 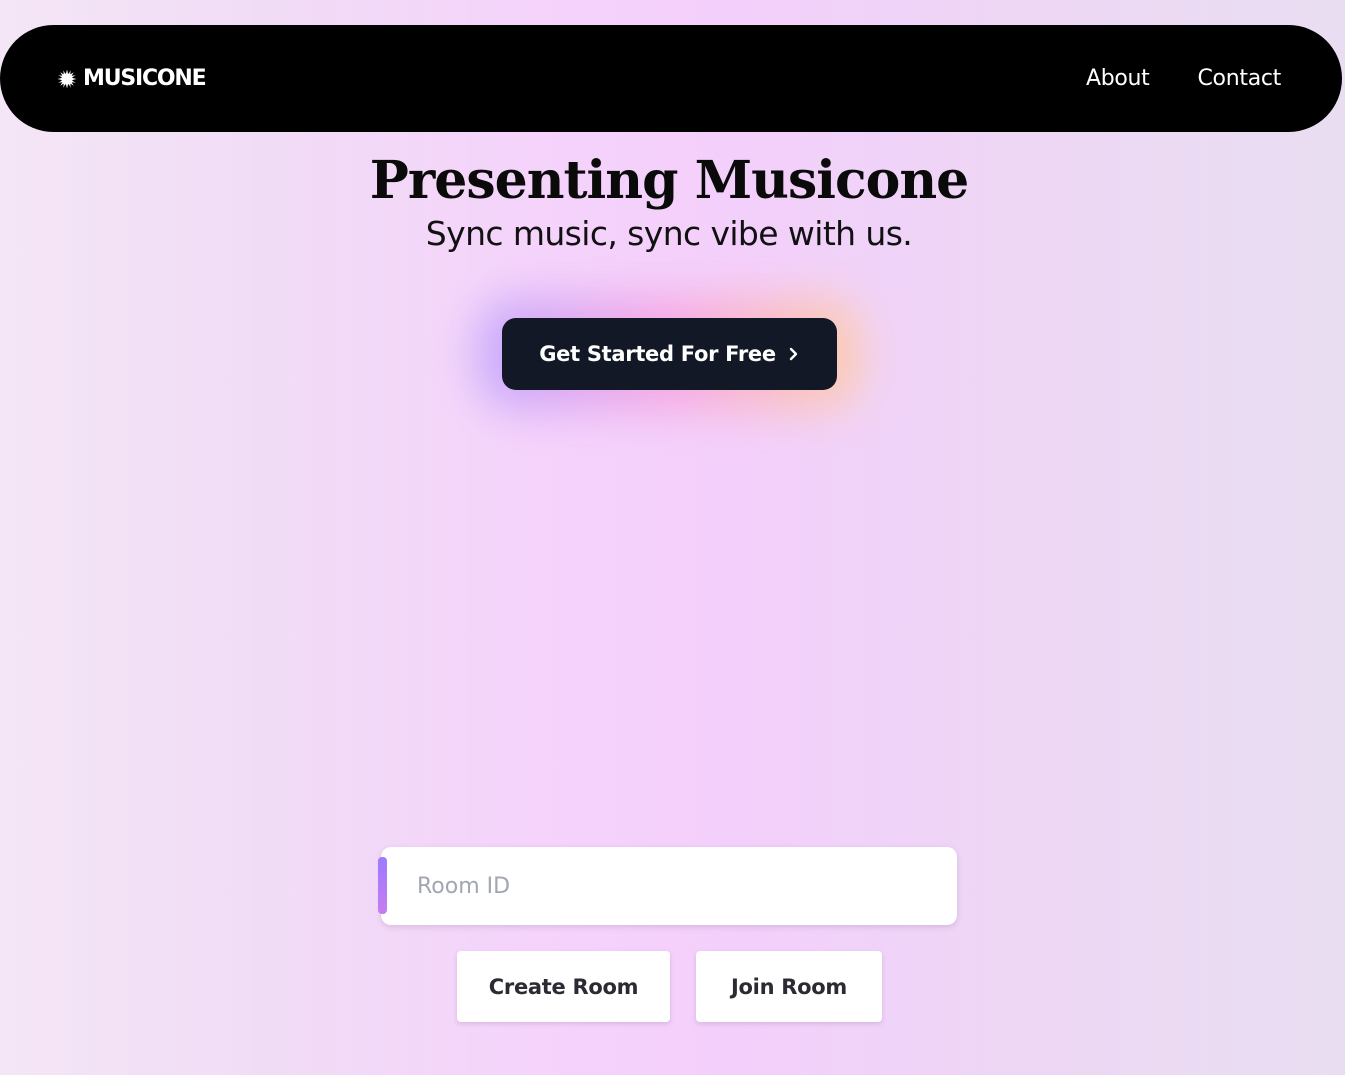 What do you see at coordinates (657, 354) in the screenshot?
I see `get-started-label: Get Started For Free` at bounding box center [657, 354].